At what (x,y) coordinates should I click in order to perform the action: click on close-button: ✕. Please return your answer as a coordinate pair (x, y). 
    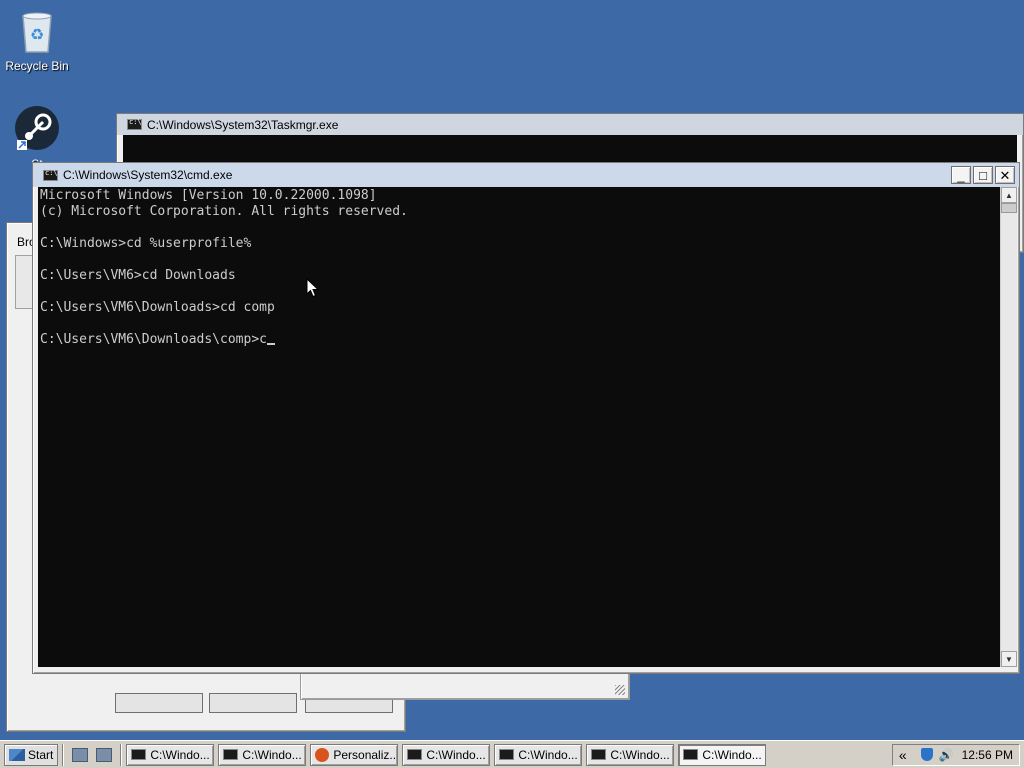
    Looking at the image, I should click on (1005, 175).